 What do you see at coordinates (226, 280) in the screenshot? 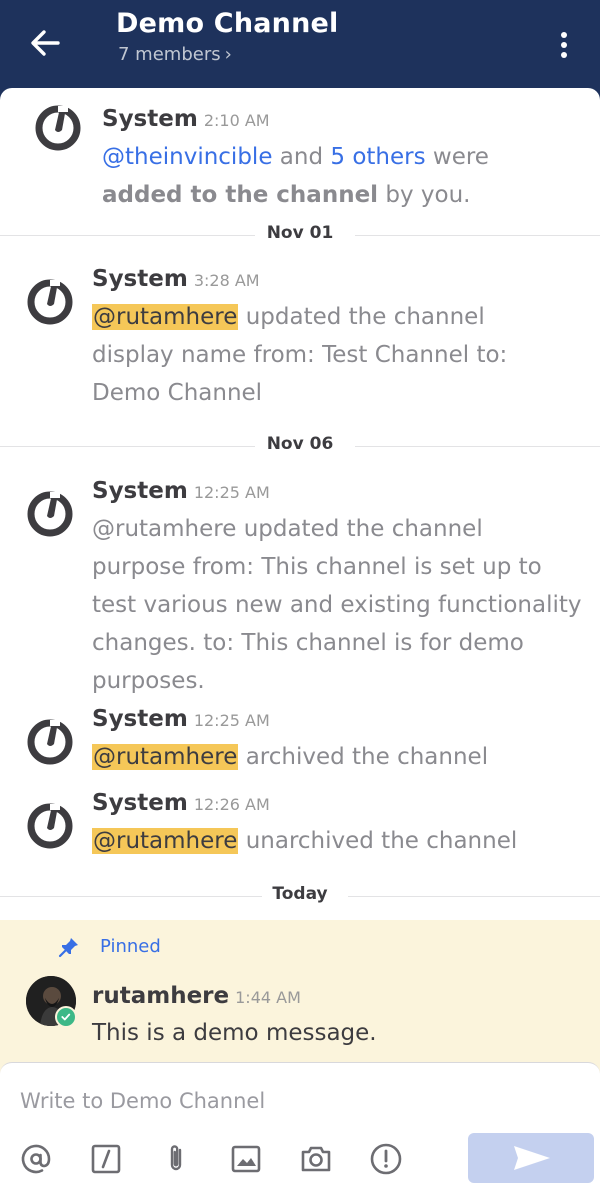
I see `post-timestamp: 3:28 AM` at bounding box center [226, 280].